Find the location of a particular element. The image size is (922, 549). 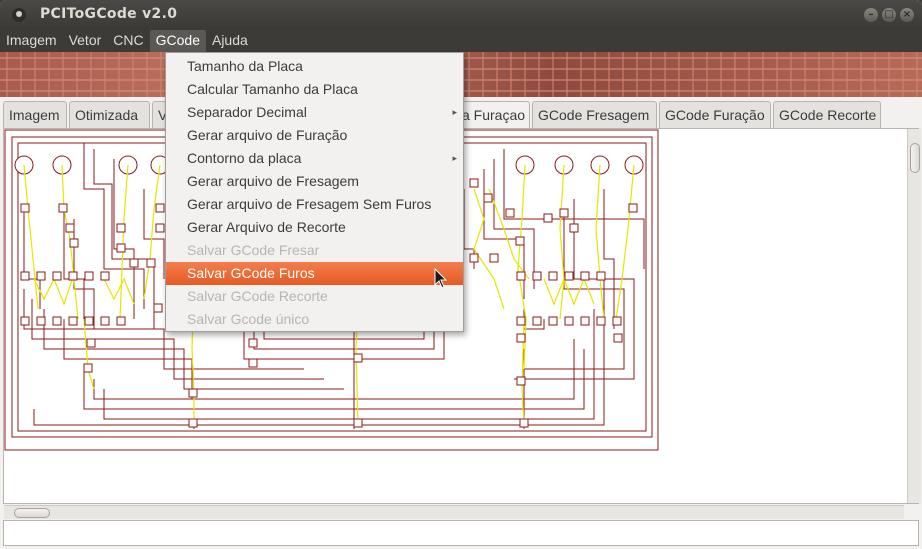

menu-item-salvar-recorte: Salvar GCode Recorte is located at coordinates (314, 296).